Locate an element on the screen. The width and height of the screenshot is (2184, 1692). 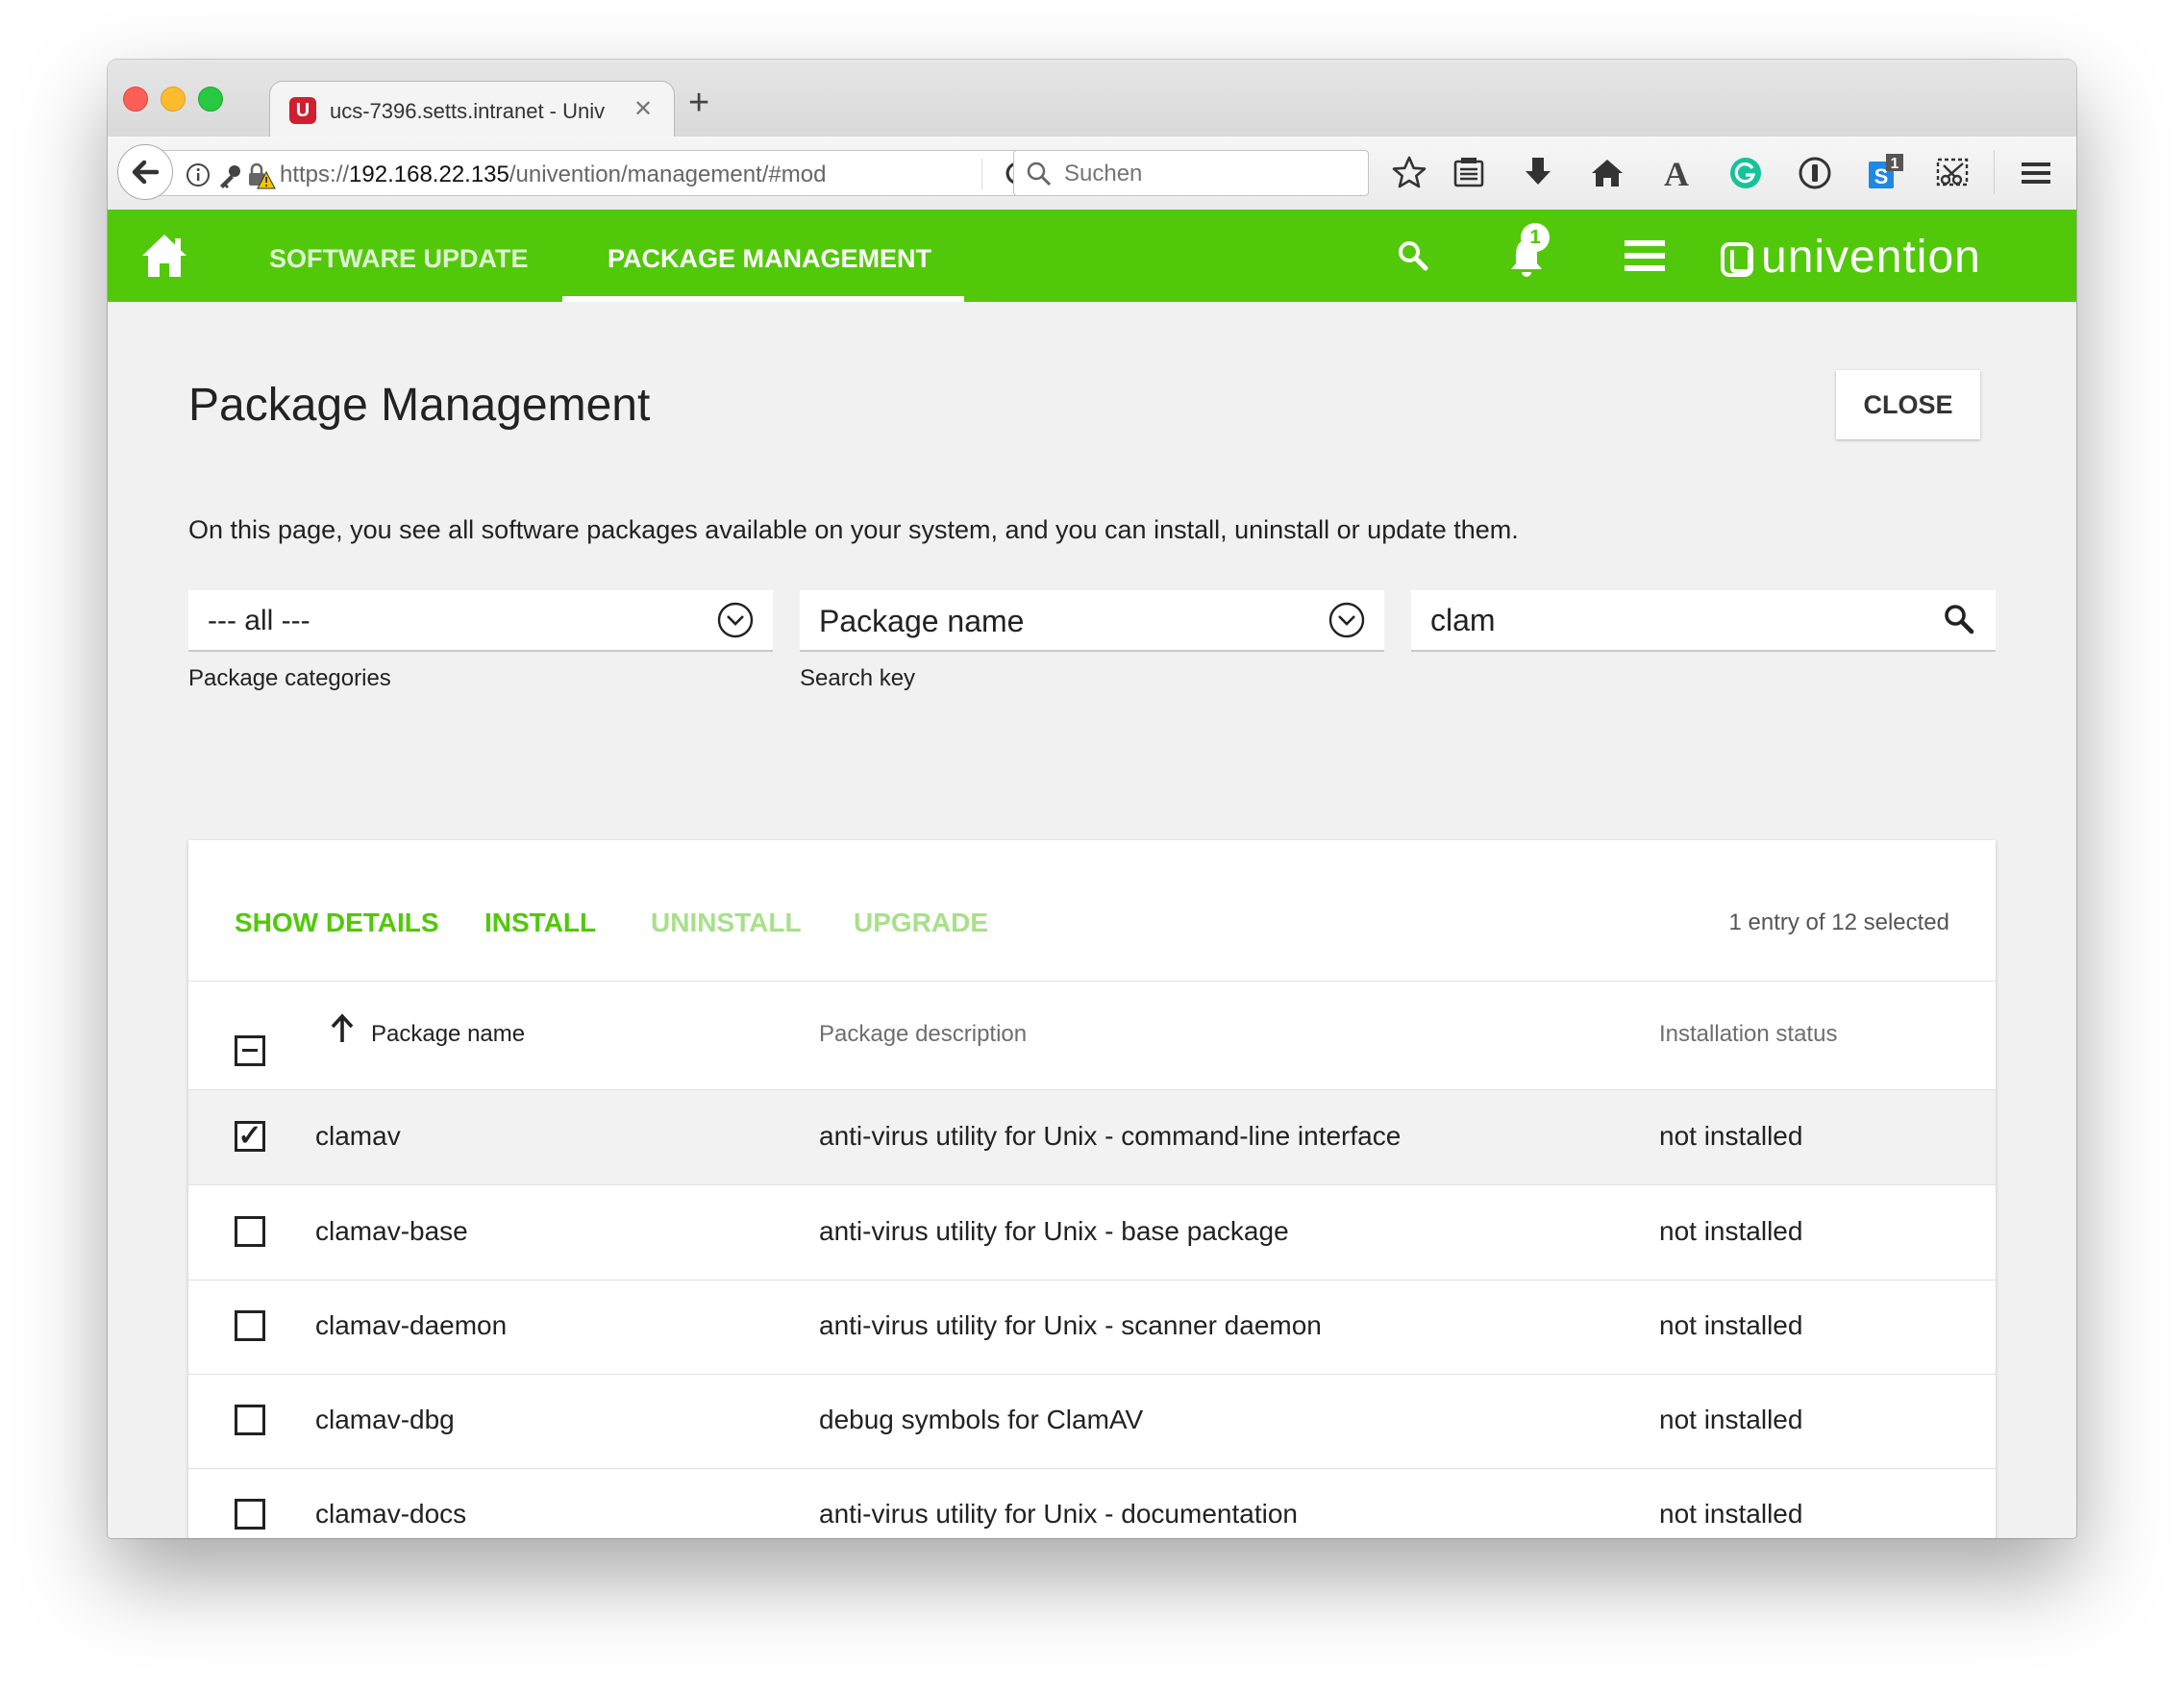
browser-tab: U ucs-7396.setts.intranet - Univ ✕ is located at coordinates (472, 110).